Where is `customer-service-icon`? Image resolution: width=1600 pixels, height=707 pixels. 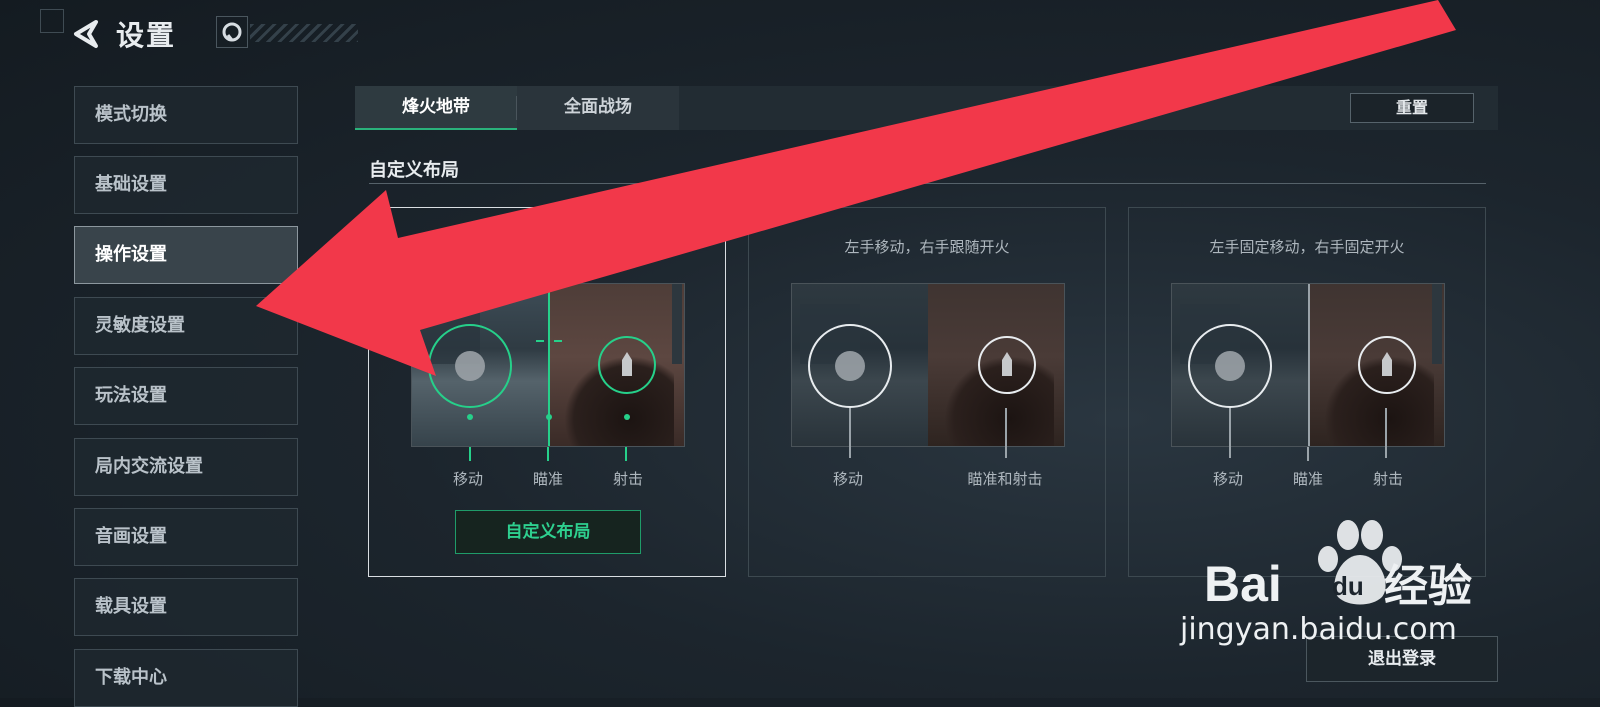
customer-service-icon is located at coordinates (232, 32).